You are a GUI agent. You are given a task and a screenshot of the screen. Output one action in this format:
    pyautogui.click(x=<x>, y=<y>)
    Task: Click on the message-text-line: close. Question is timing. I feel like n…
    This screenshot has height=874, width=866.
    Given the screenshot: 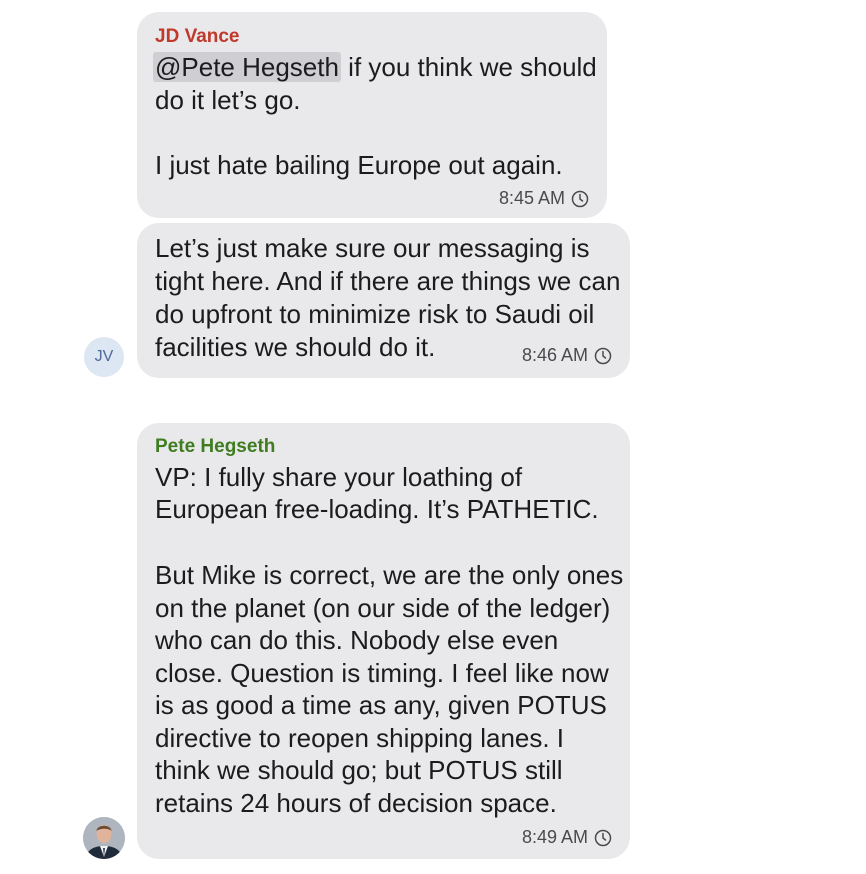 What is the action you would take?
    pyautogui.click(x=382, y=673)
    